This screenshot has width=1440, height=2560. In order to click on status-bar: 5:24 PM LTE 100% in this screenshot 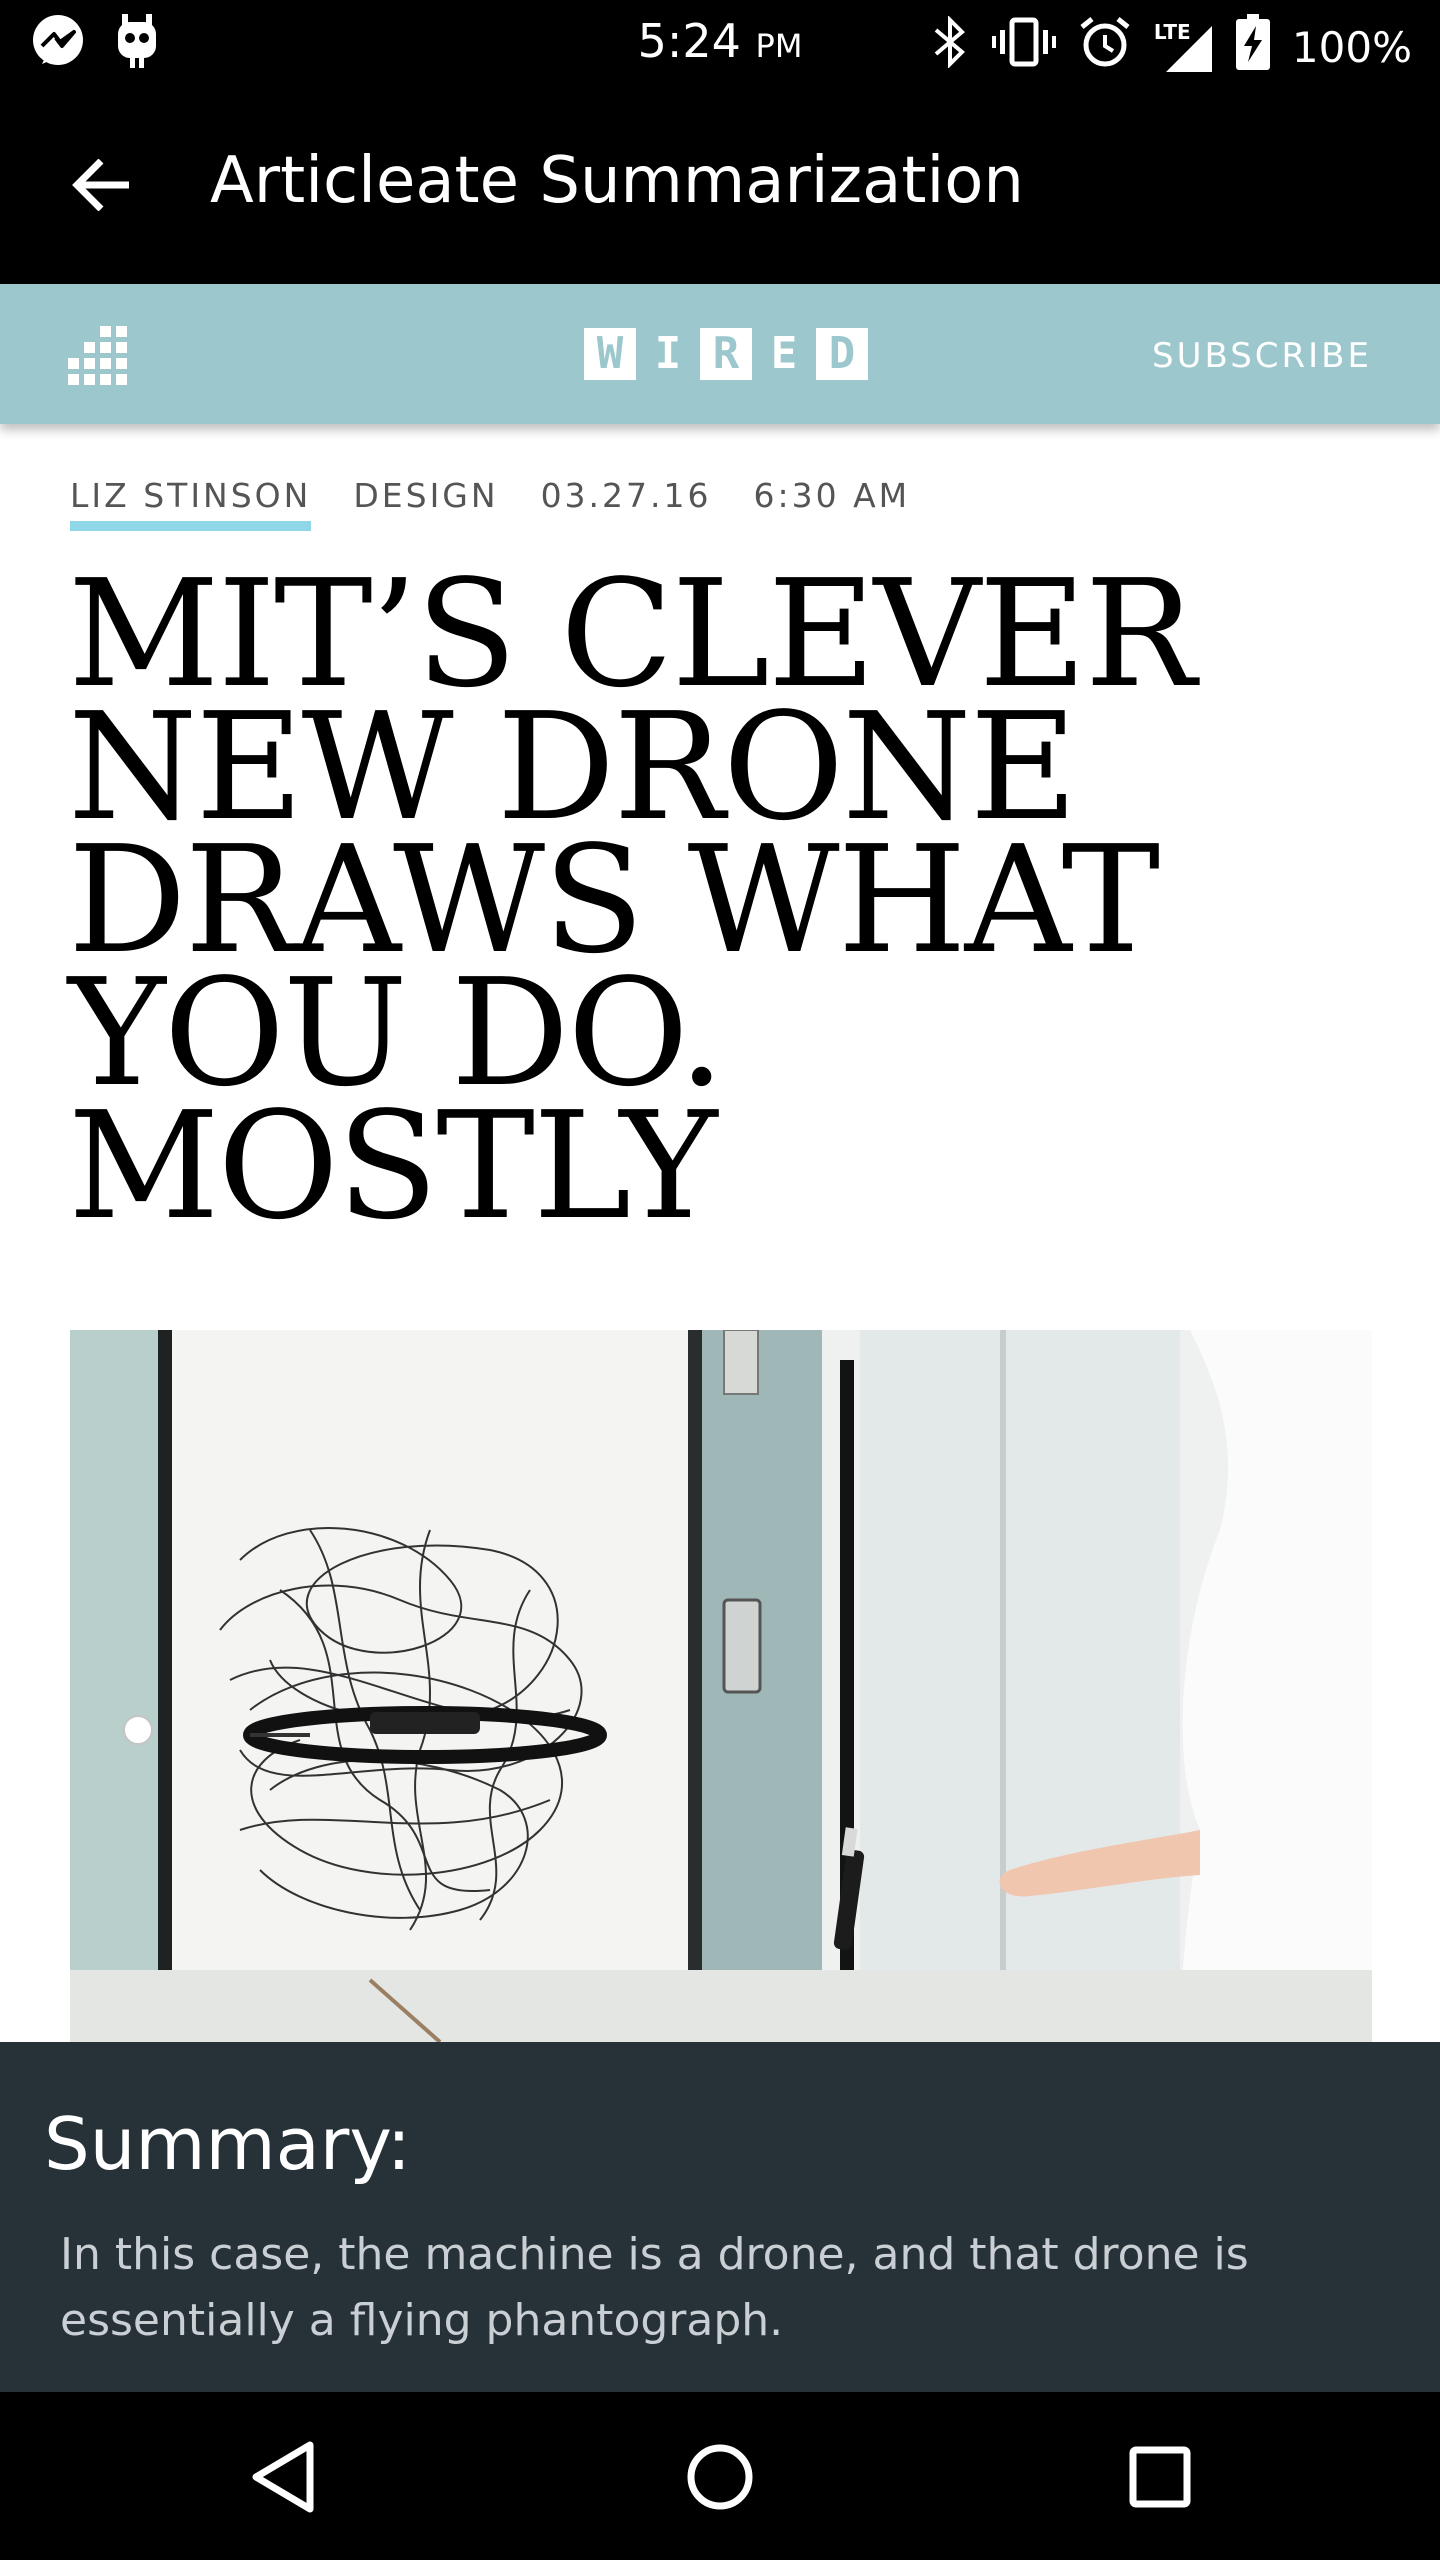, I will do `click(720, 46)`.